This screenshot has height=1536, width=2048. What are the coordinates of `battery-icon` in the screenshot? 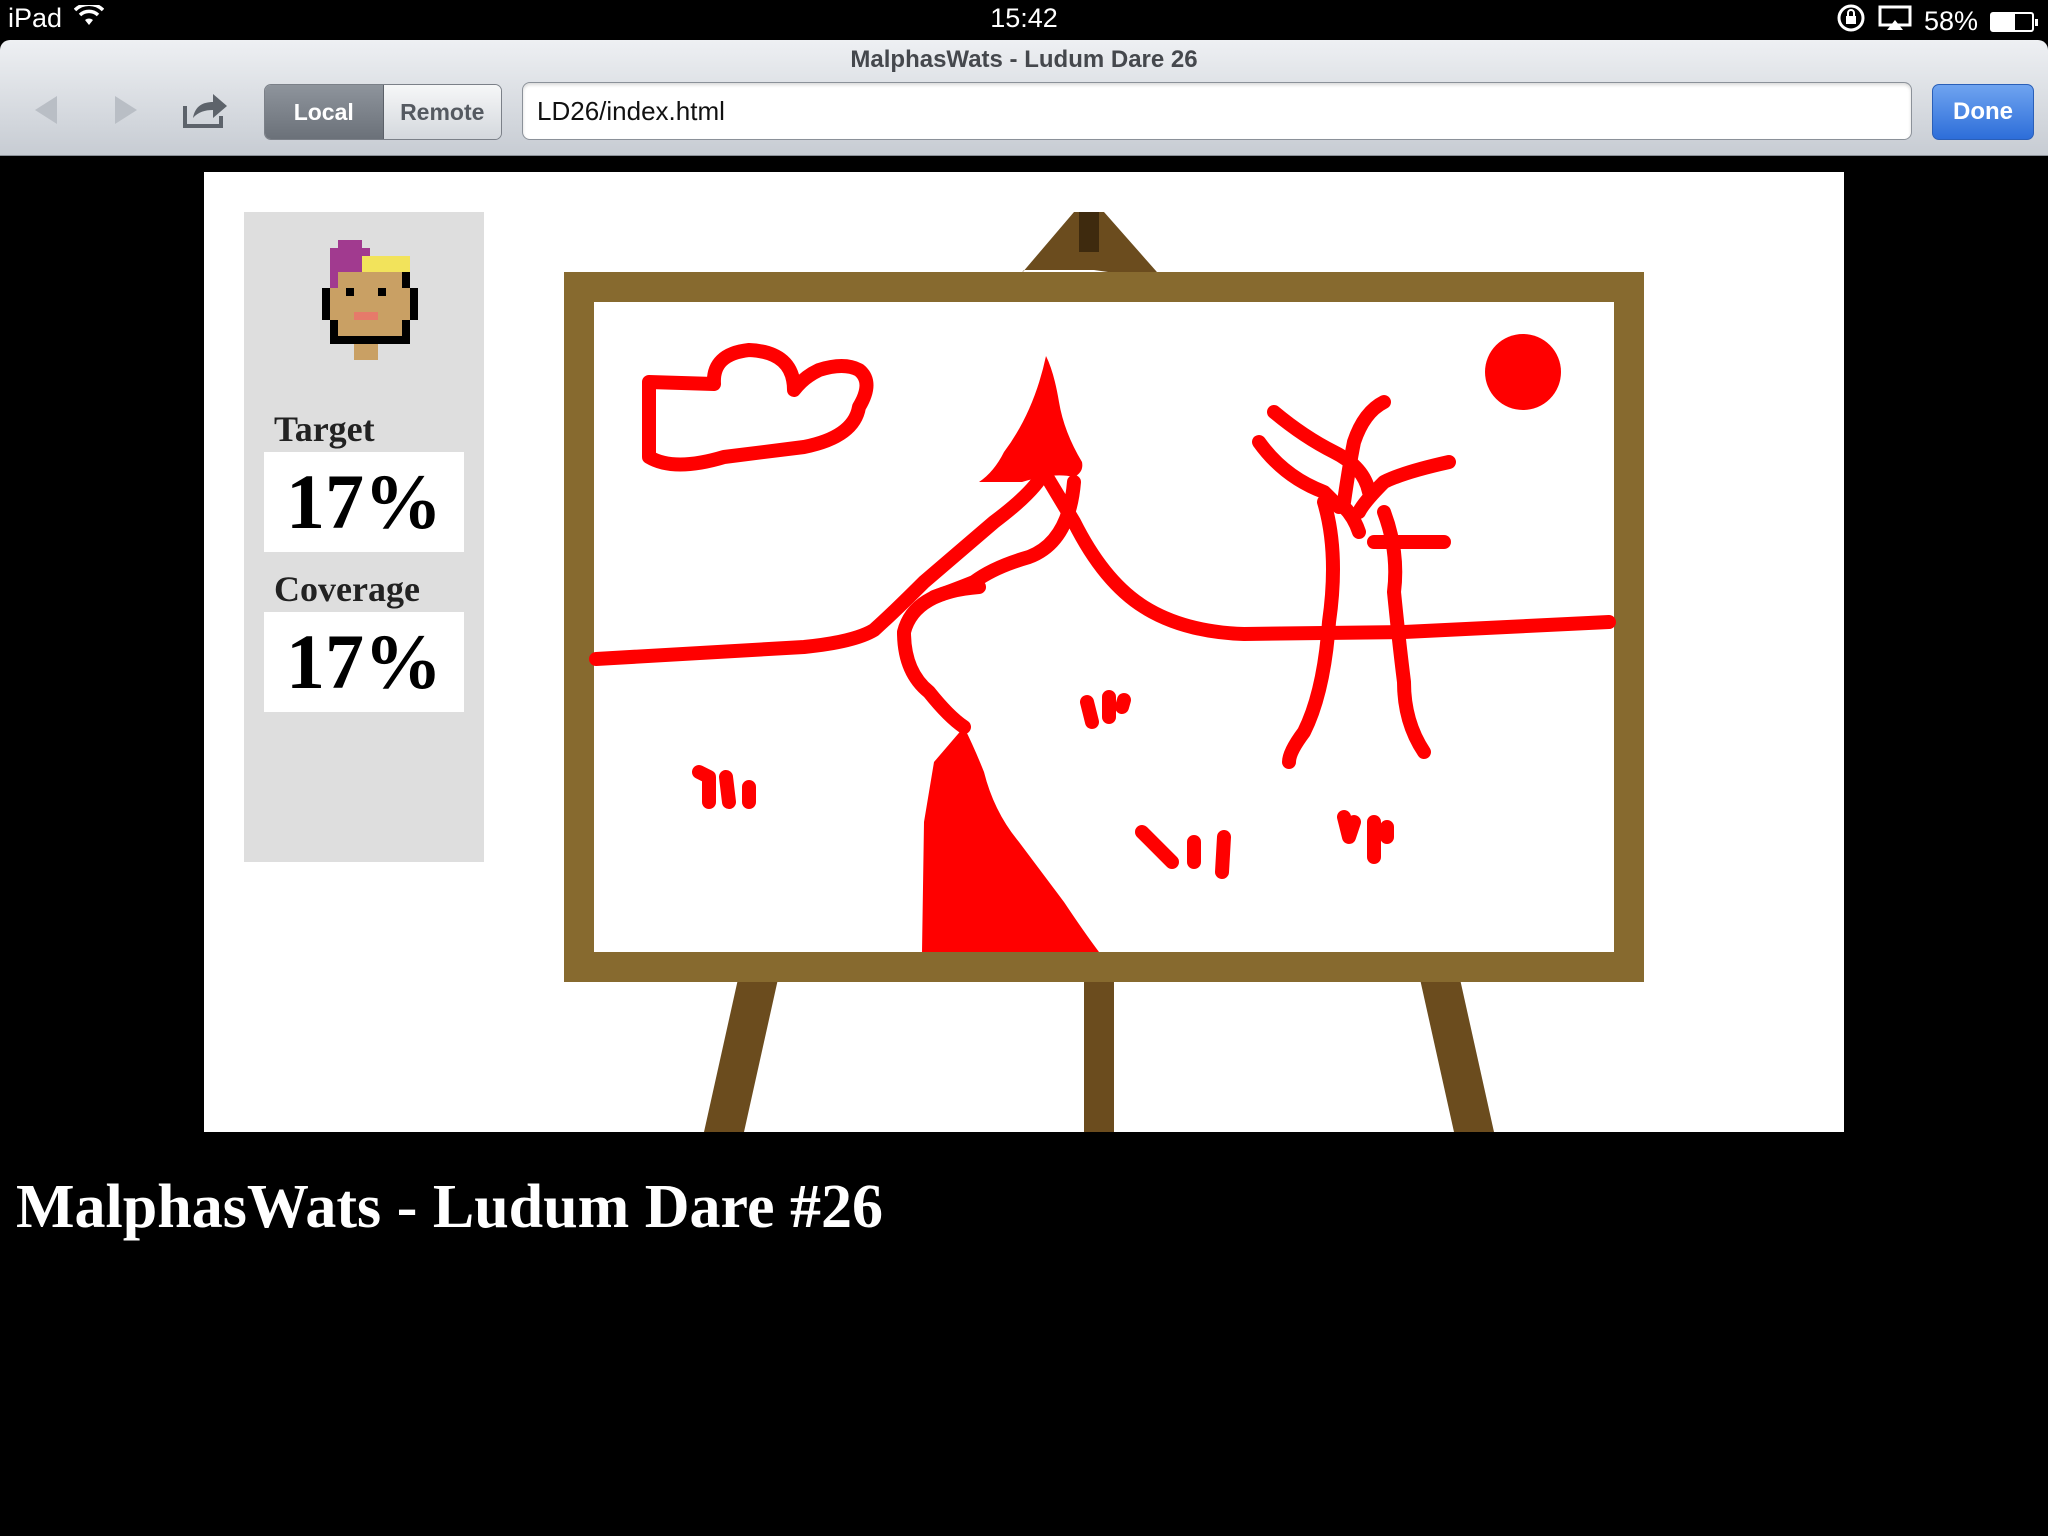 It's located at (2014, 21).